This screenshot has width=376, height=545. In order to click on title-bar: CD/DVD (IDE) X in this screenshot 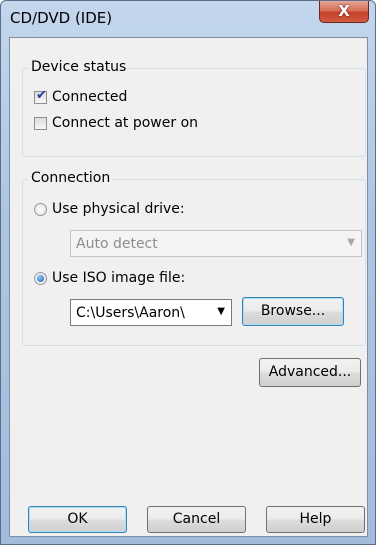, I will do `click(188, 19)`.